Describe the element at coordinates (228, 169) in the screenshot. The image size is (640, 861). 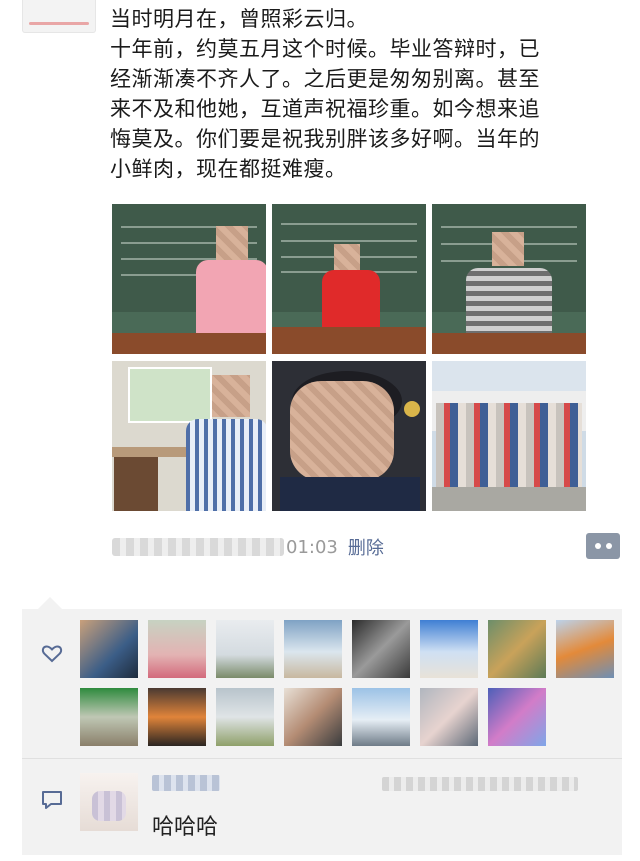
I see `post-line: 小鲜肉，现在都挺难瘦。` at that location.